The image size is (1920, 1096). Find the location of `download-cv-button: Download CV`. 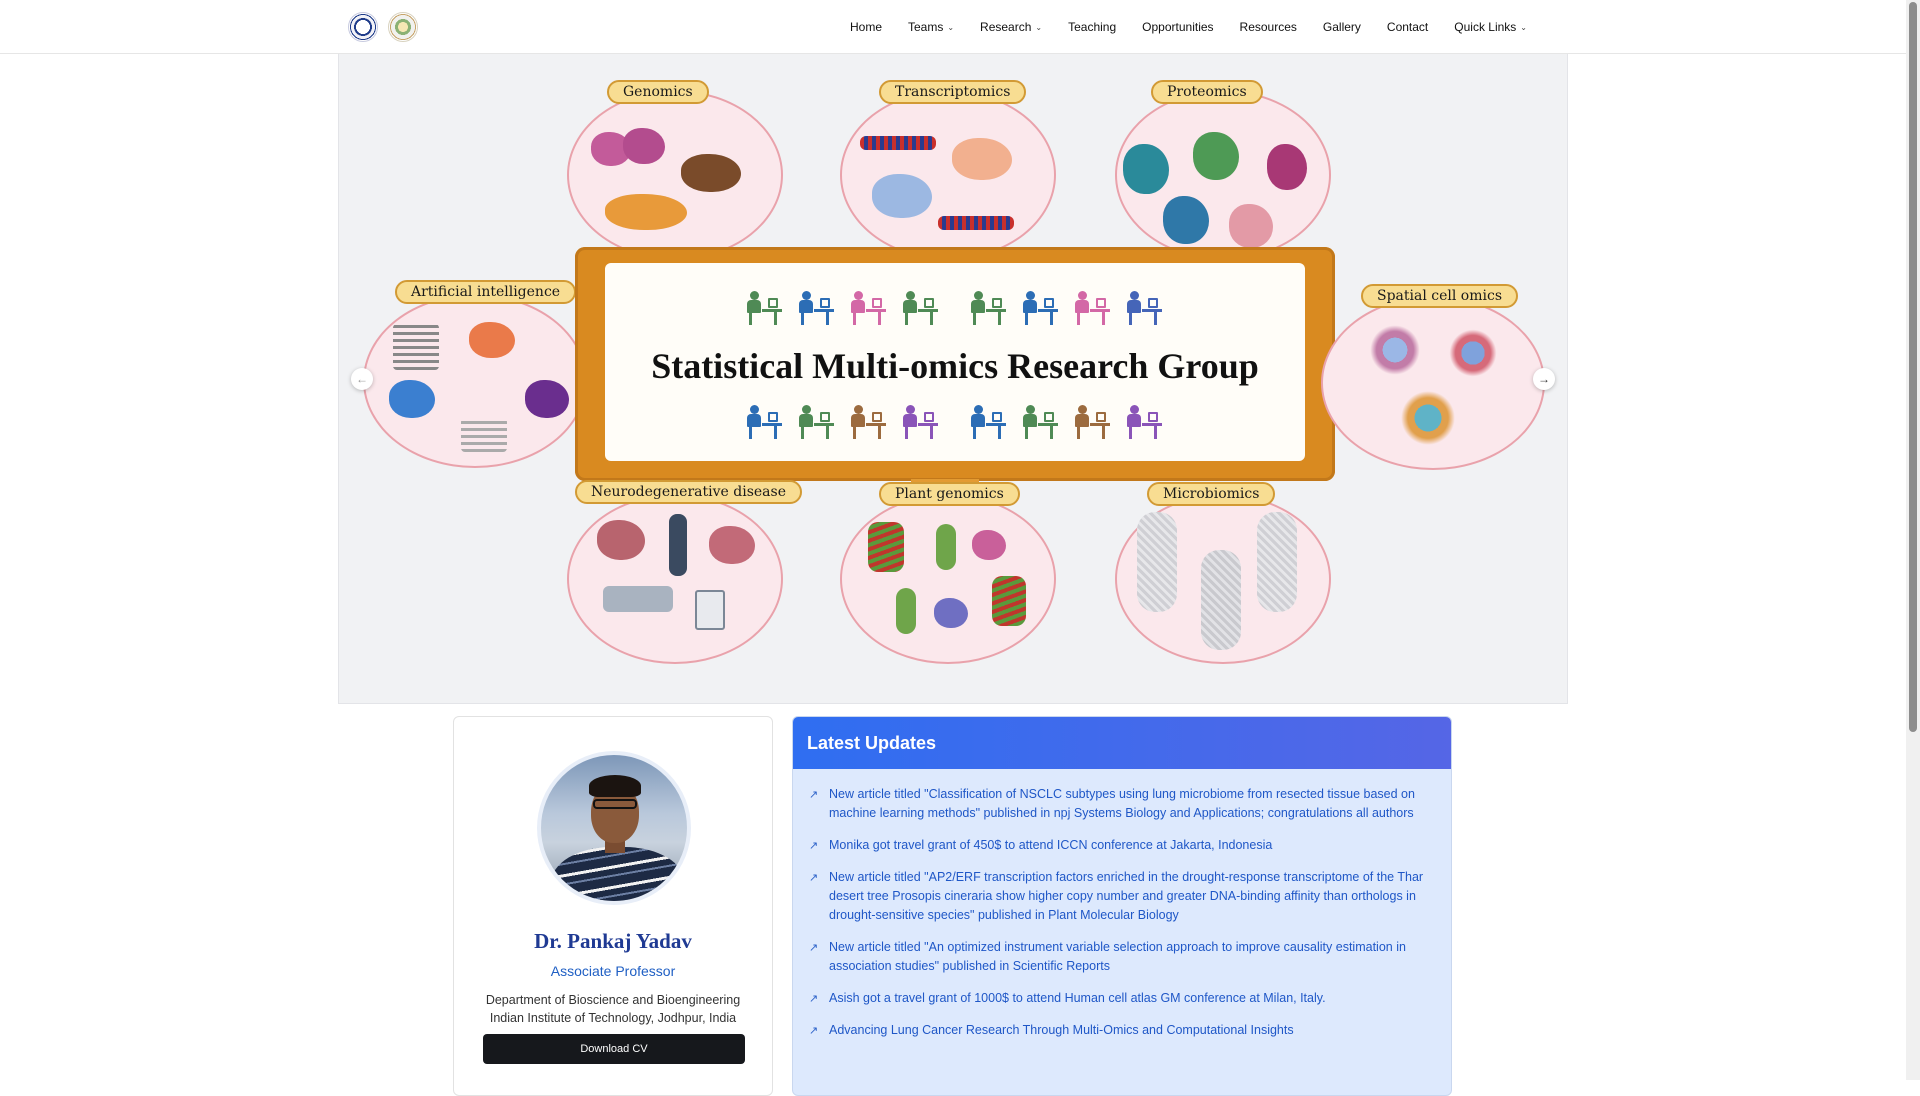

download-cv-button: Download CV is located at coordinates (614, 1049).